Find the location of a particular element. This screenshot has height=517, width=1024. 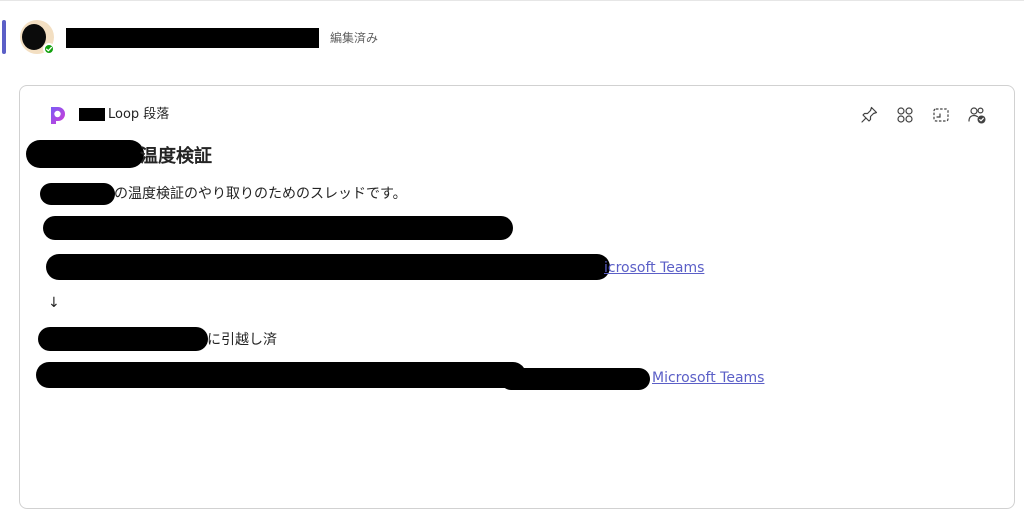

arrow-down-text: ↓ is located at coordinates (54, 303).